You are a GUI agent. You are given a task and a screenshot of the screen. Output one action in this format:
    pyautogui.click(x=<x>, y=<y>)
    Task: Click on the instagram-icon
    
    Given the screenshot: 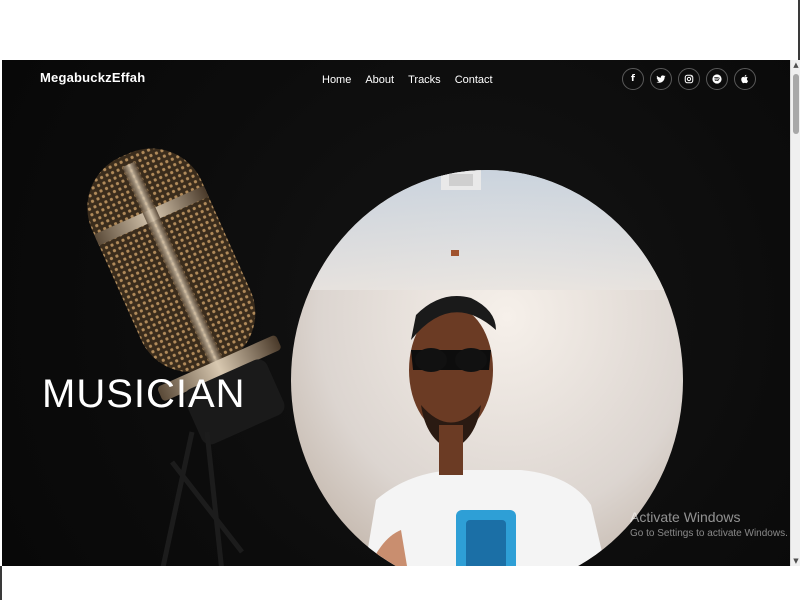 What is the action you would take?
    pyautogui.click(x=689, y=79)
    